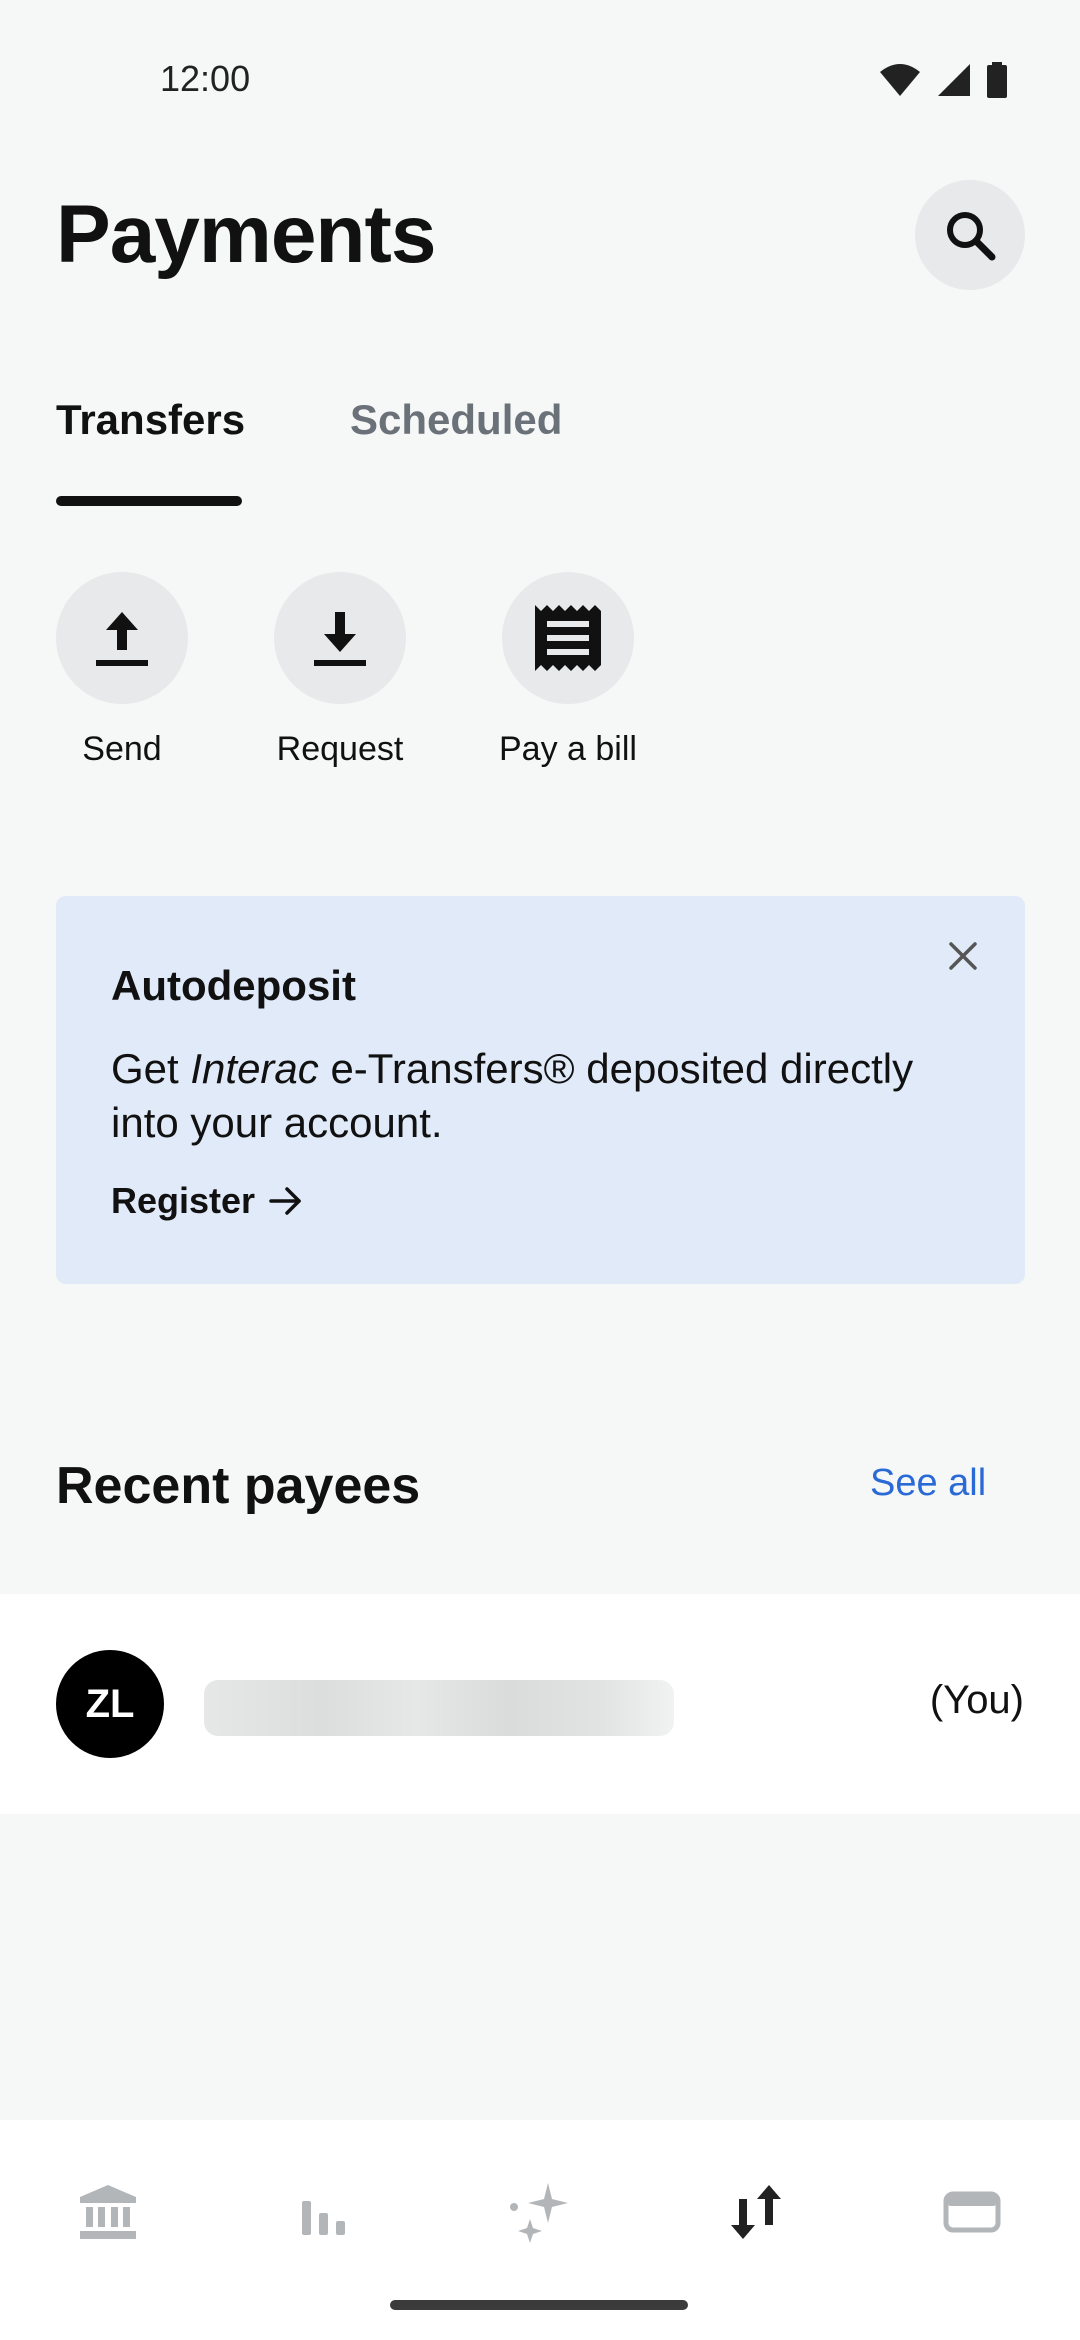  I want to click on search-icon, so click(971, 236).